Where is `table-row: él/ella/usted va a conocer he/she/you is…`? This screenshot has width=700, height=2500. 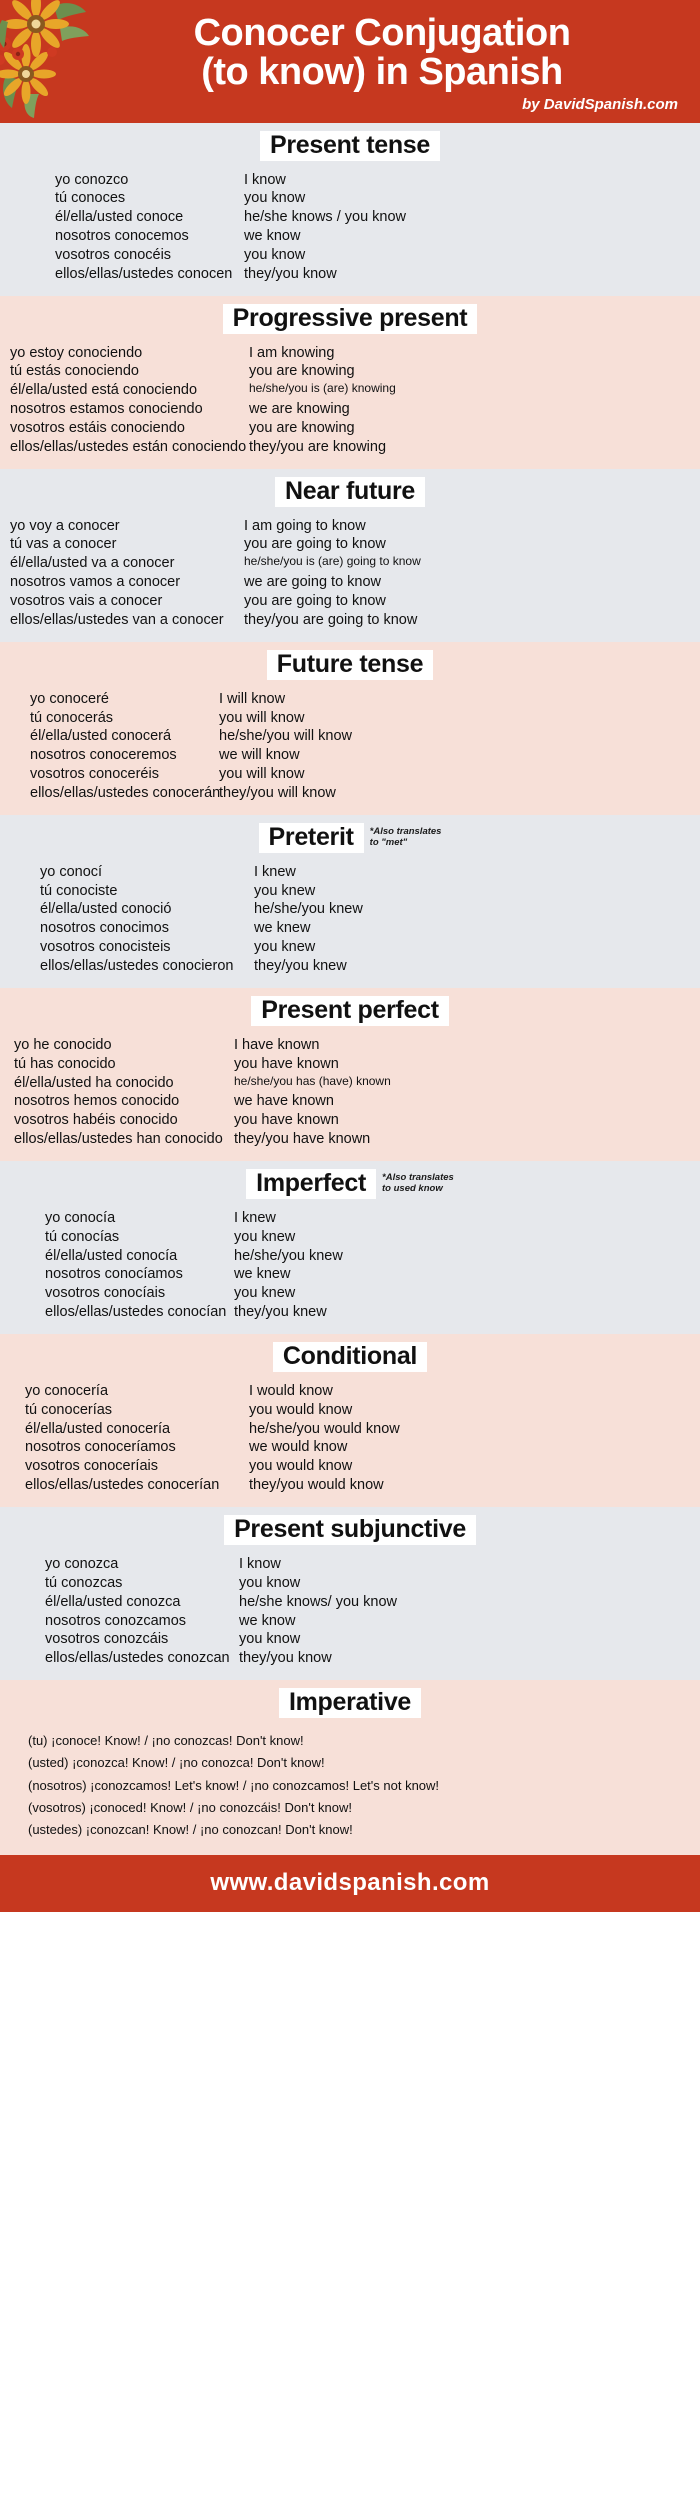
table-row: él/ella/usted va a conocer he/she/you is… is located at coordinates (350, 563).